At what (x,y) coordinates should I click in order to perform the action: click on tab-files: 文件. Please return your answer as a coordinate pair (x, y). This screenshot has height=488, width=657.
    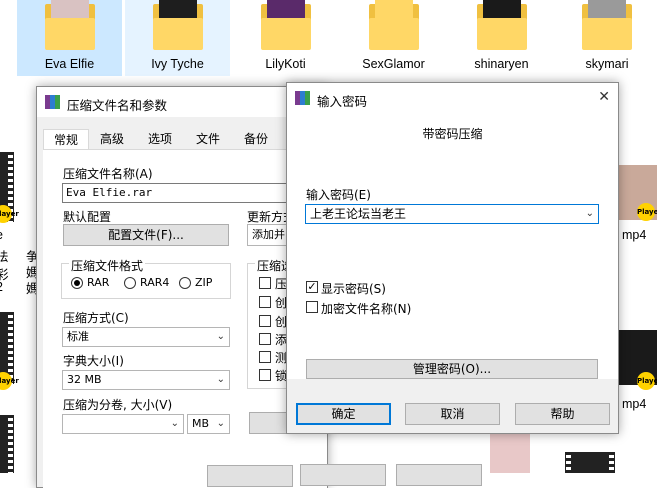
    Looking at the image, I should click on (208, 139).